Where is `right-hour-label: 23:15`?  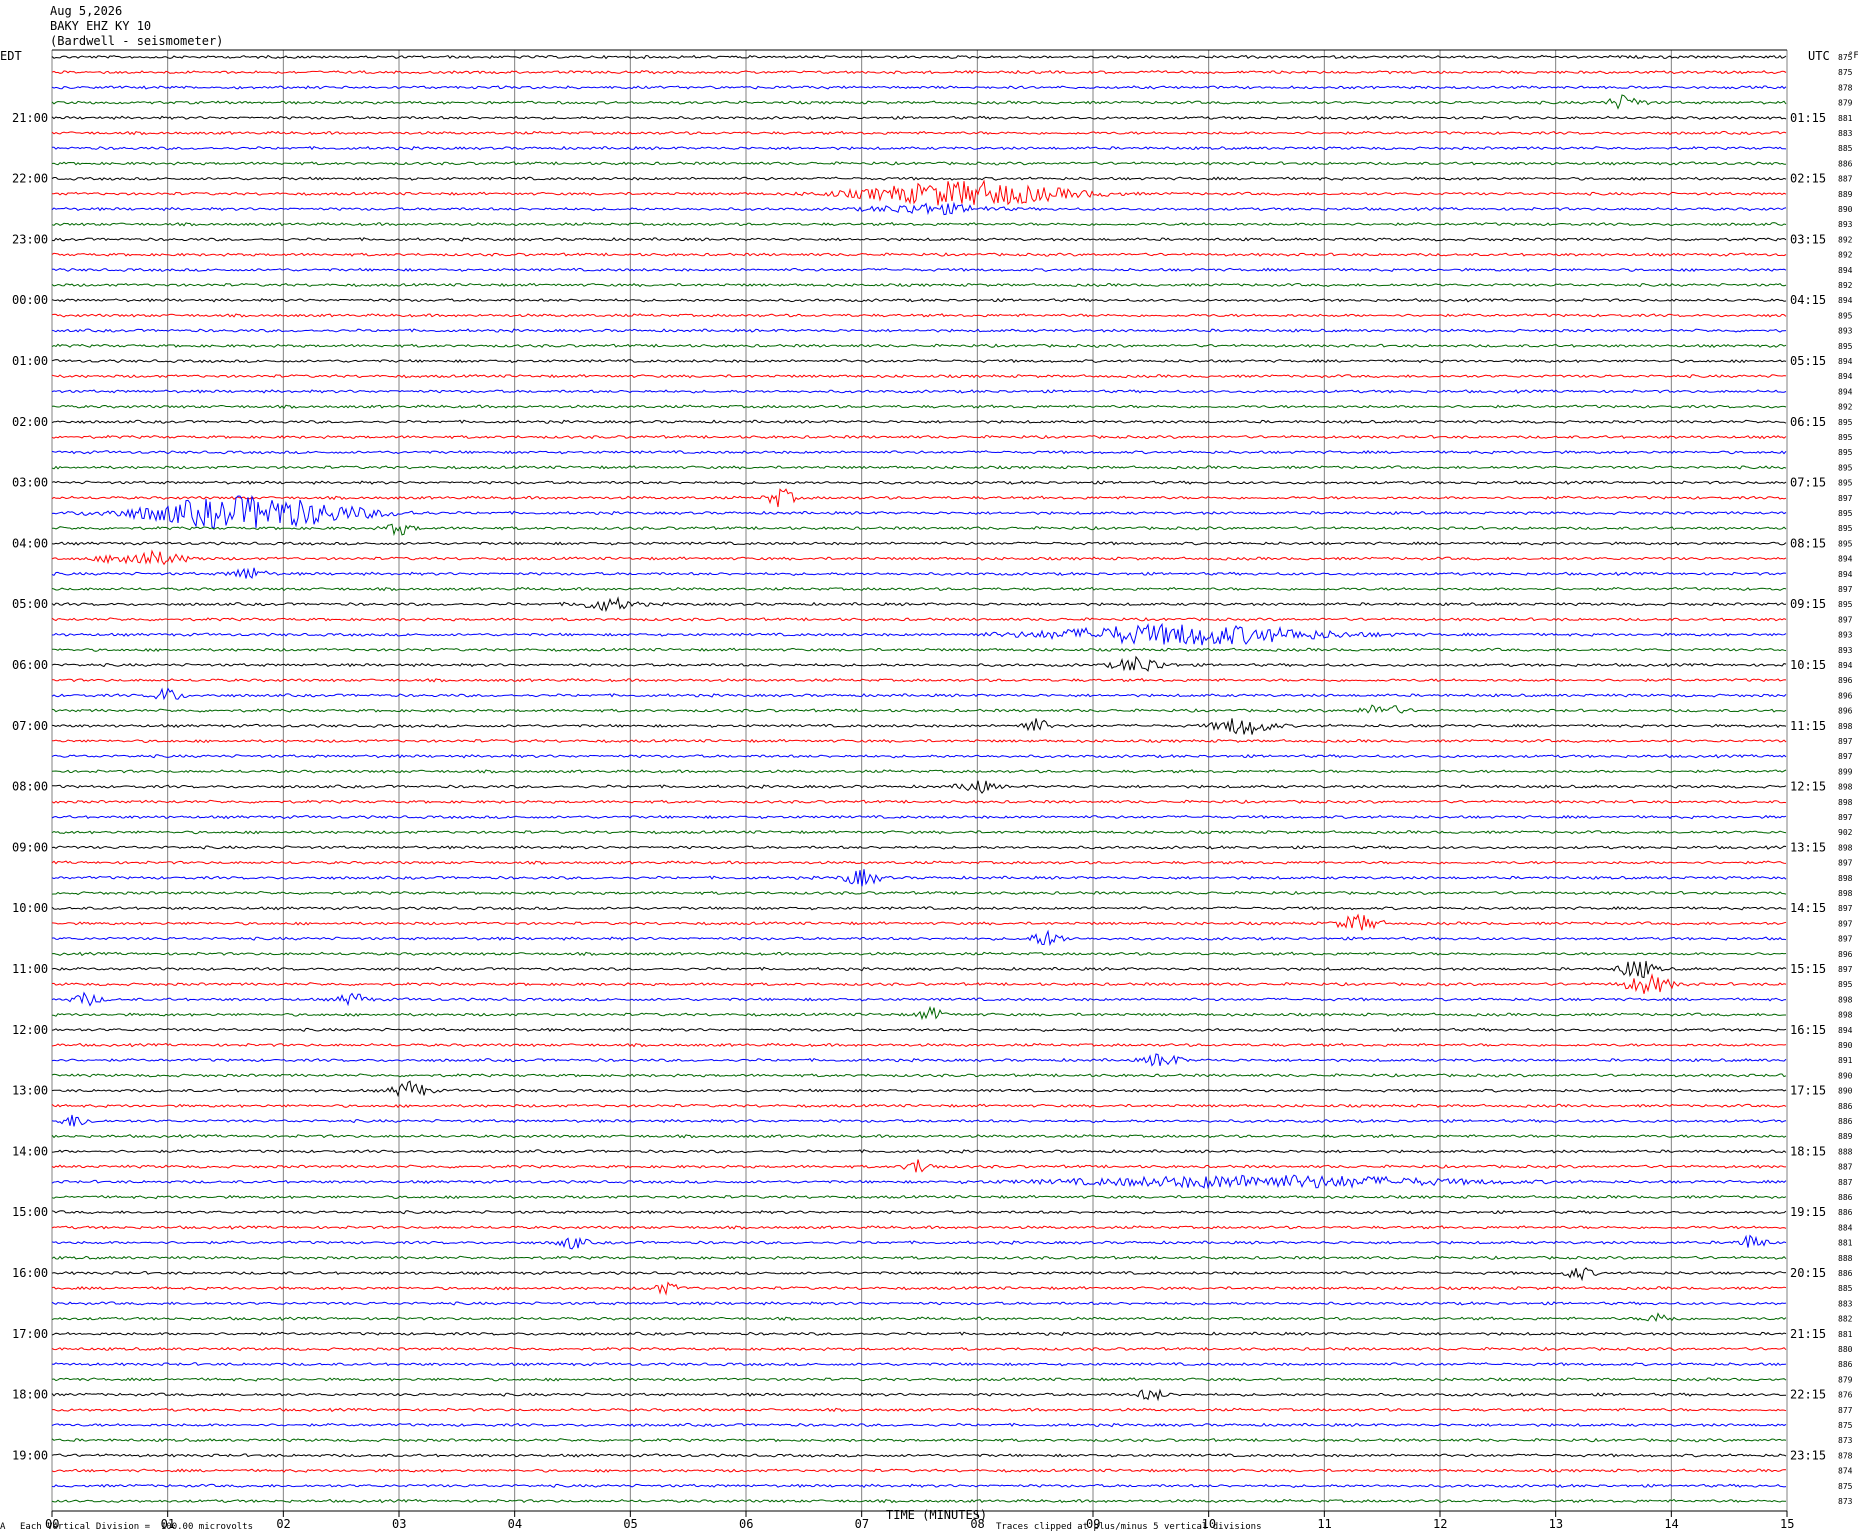 right-hour-label: 23:15 is located at coordinates (1808, 1455).